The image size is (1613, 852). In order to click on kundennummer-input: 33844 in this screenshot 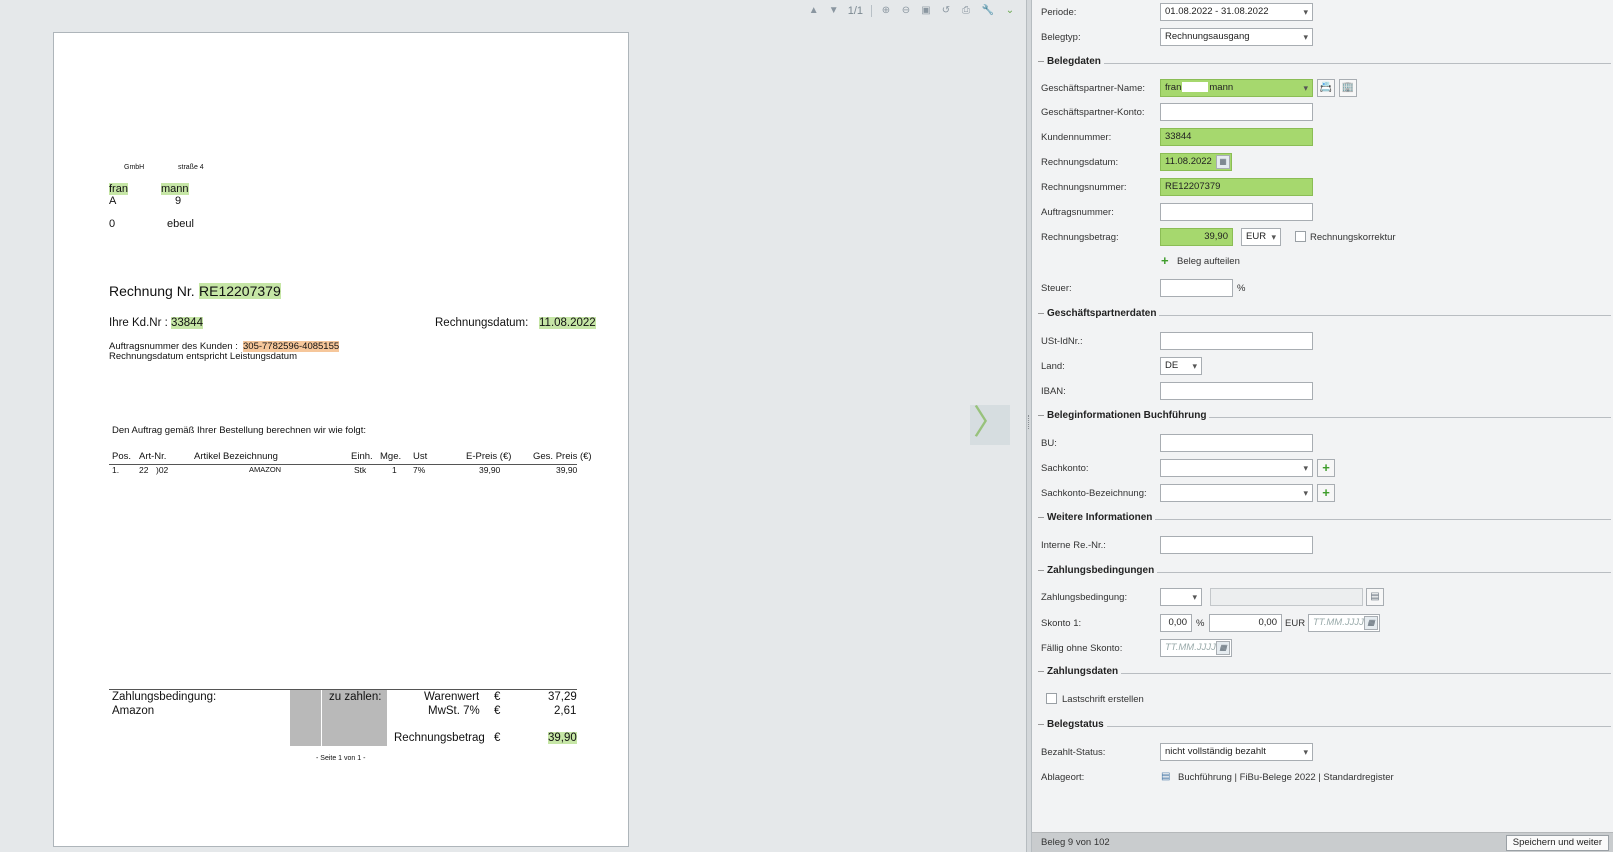, I will do `click(1236, 137)`.